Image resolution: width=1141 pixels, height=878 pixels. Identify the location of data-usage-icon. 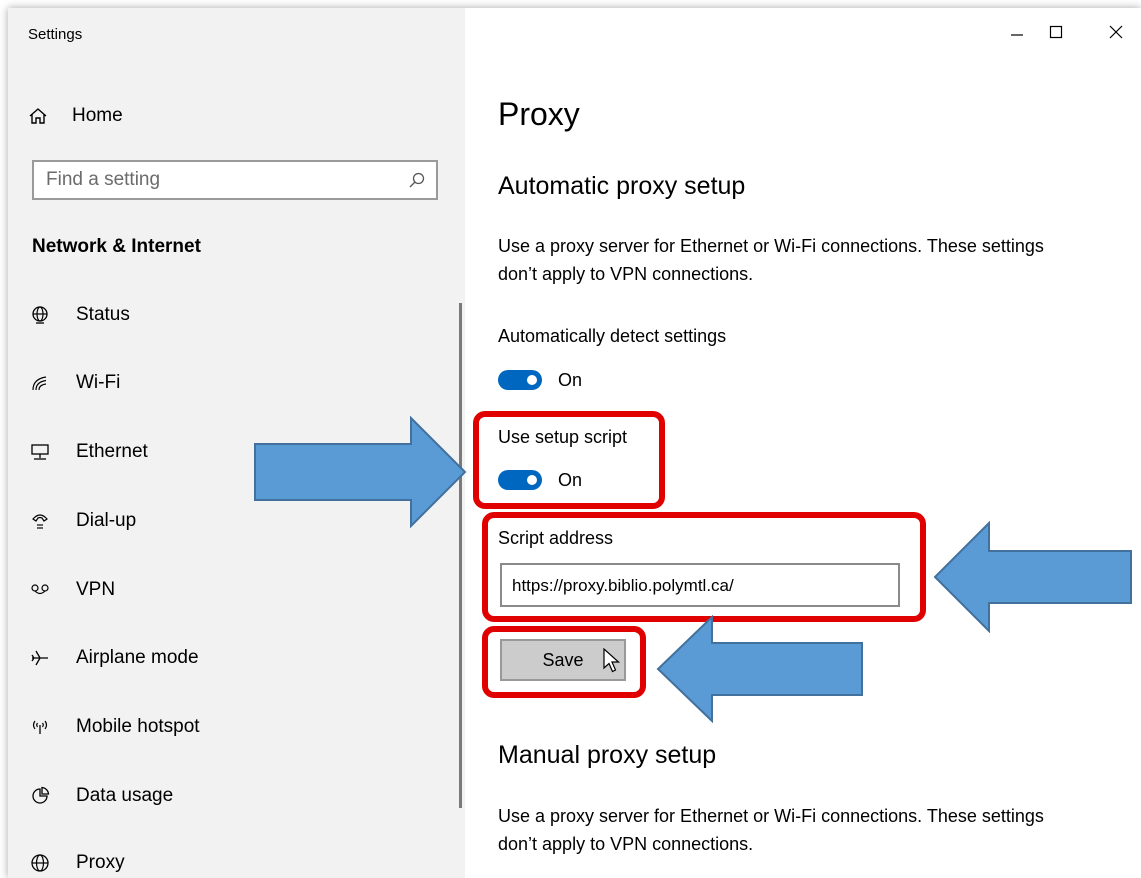
(40, 796).